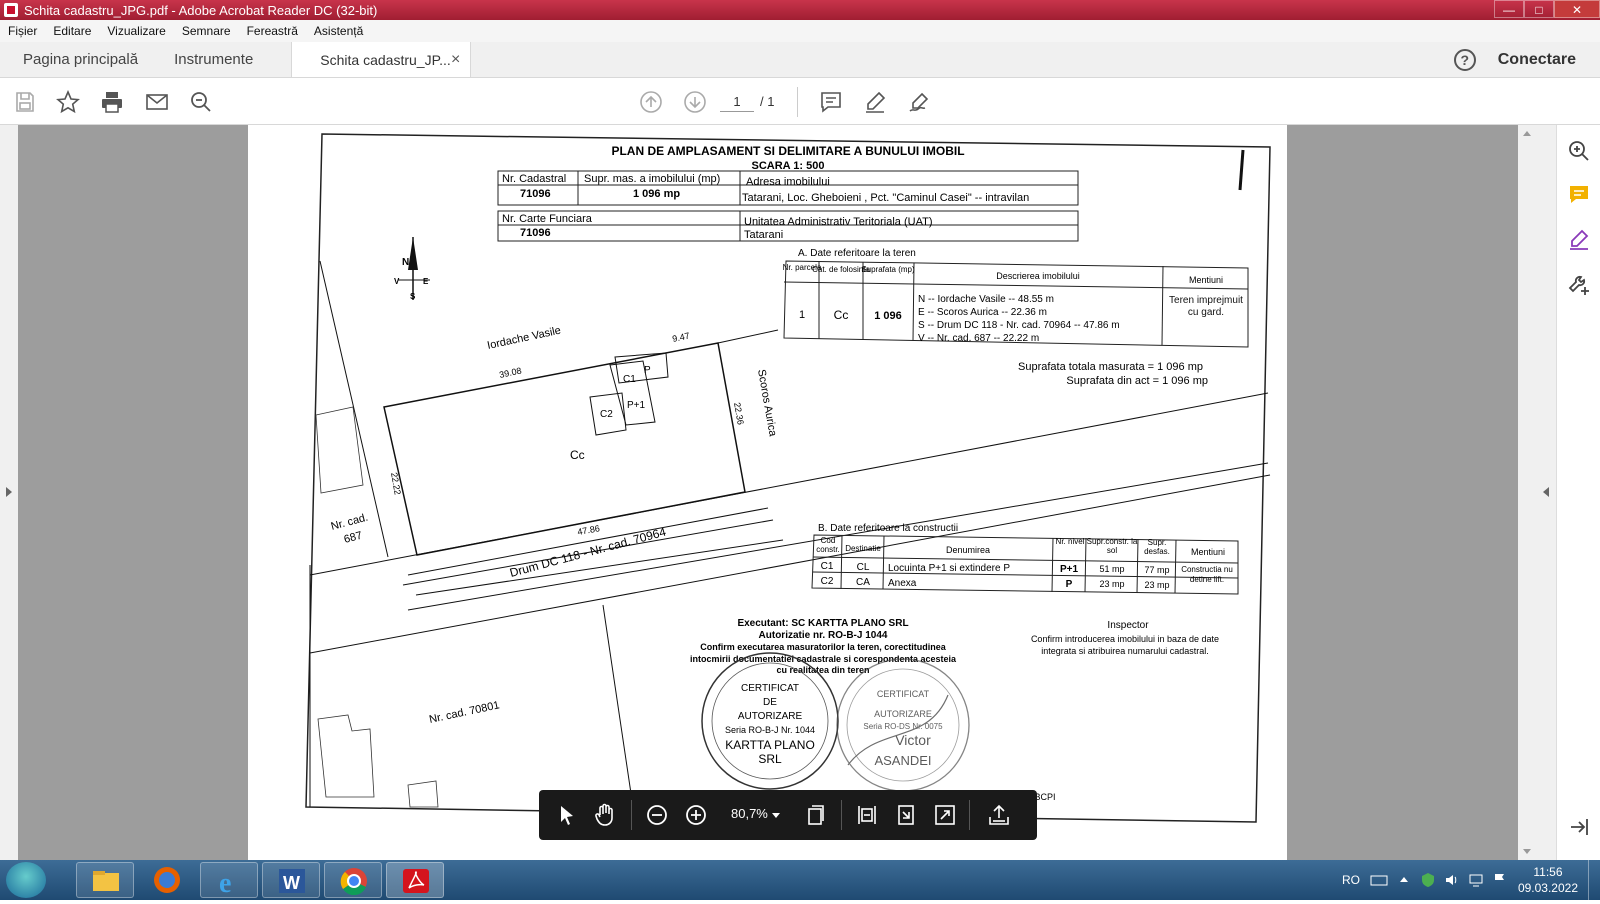  Describe the element at coordinates (1594, 880) in the screenshot. I see `show-desktop-button` at that location.